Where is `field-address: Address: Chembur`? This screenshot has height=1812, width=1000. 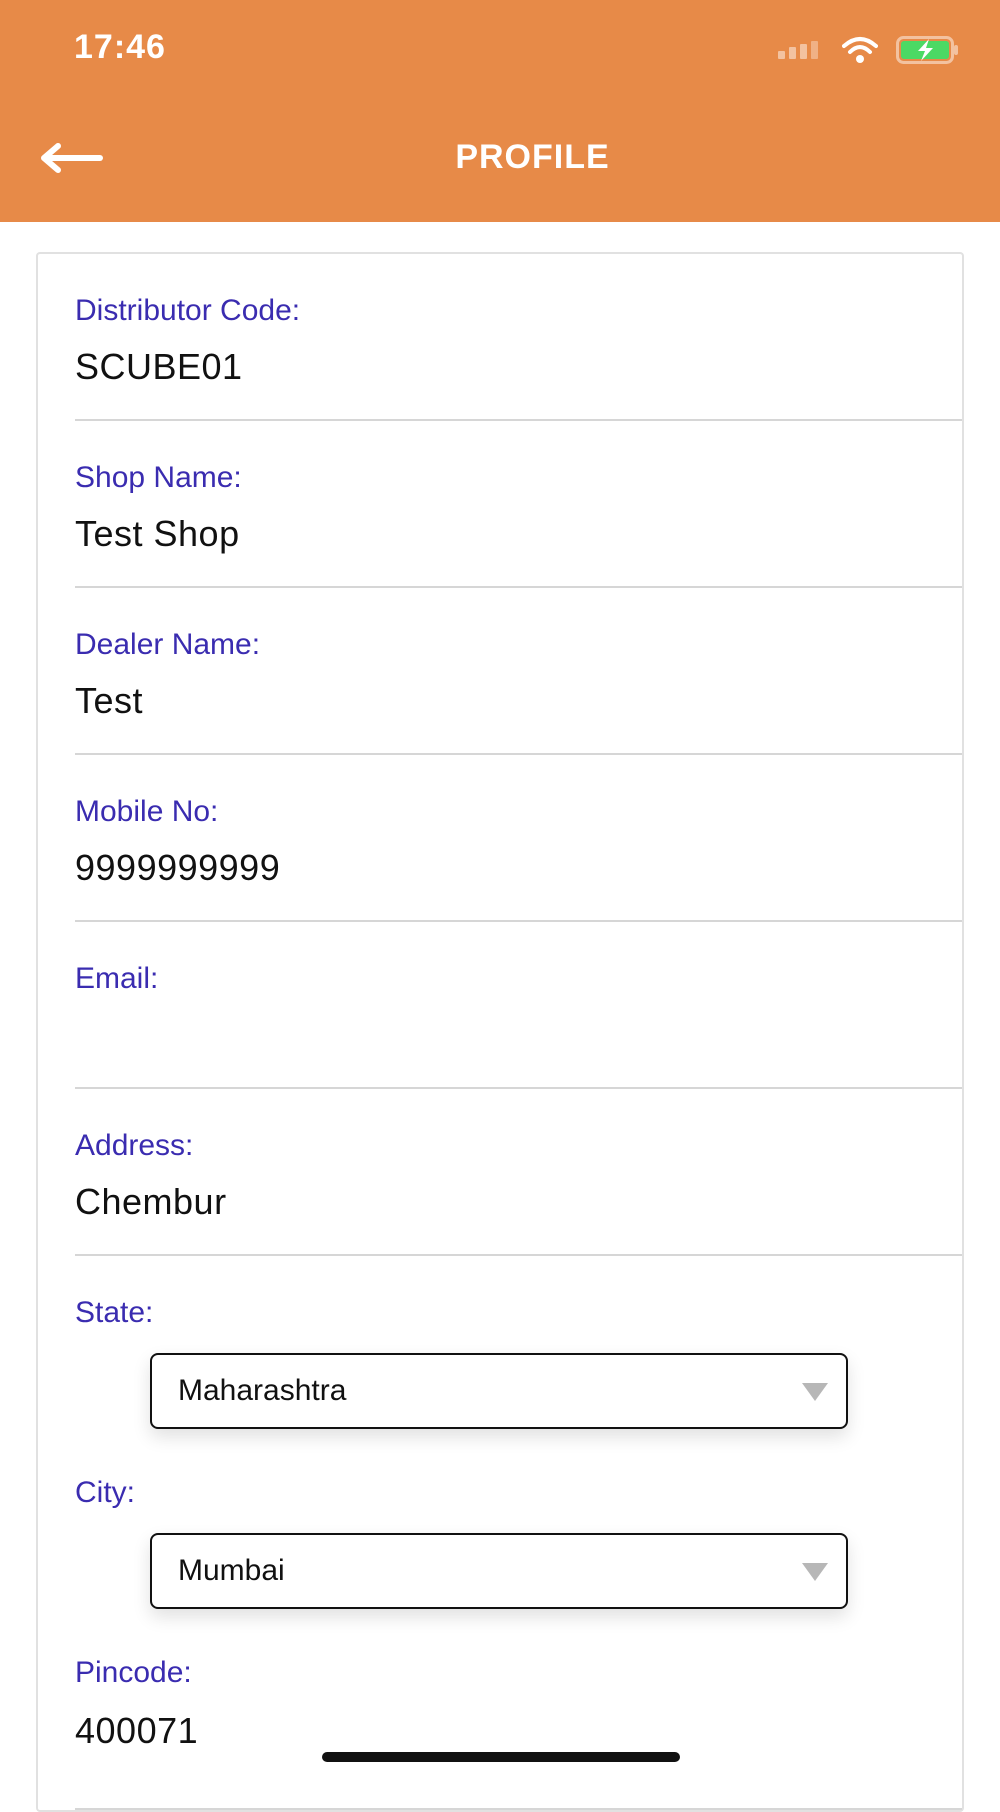
field-address: Address: Chembur is located at coordinates (518, 1172).